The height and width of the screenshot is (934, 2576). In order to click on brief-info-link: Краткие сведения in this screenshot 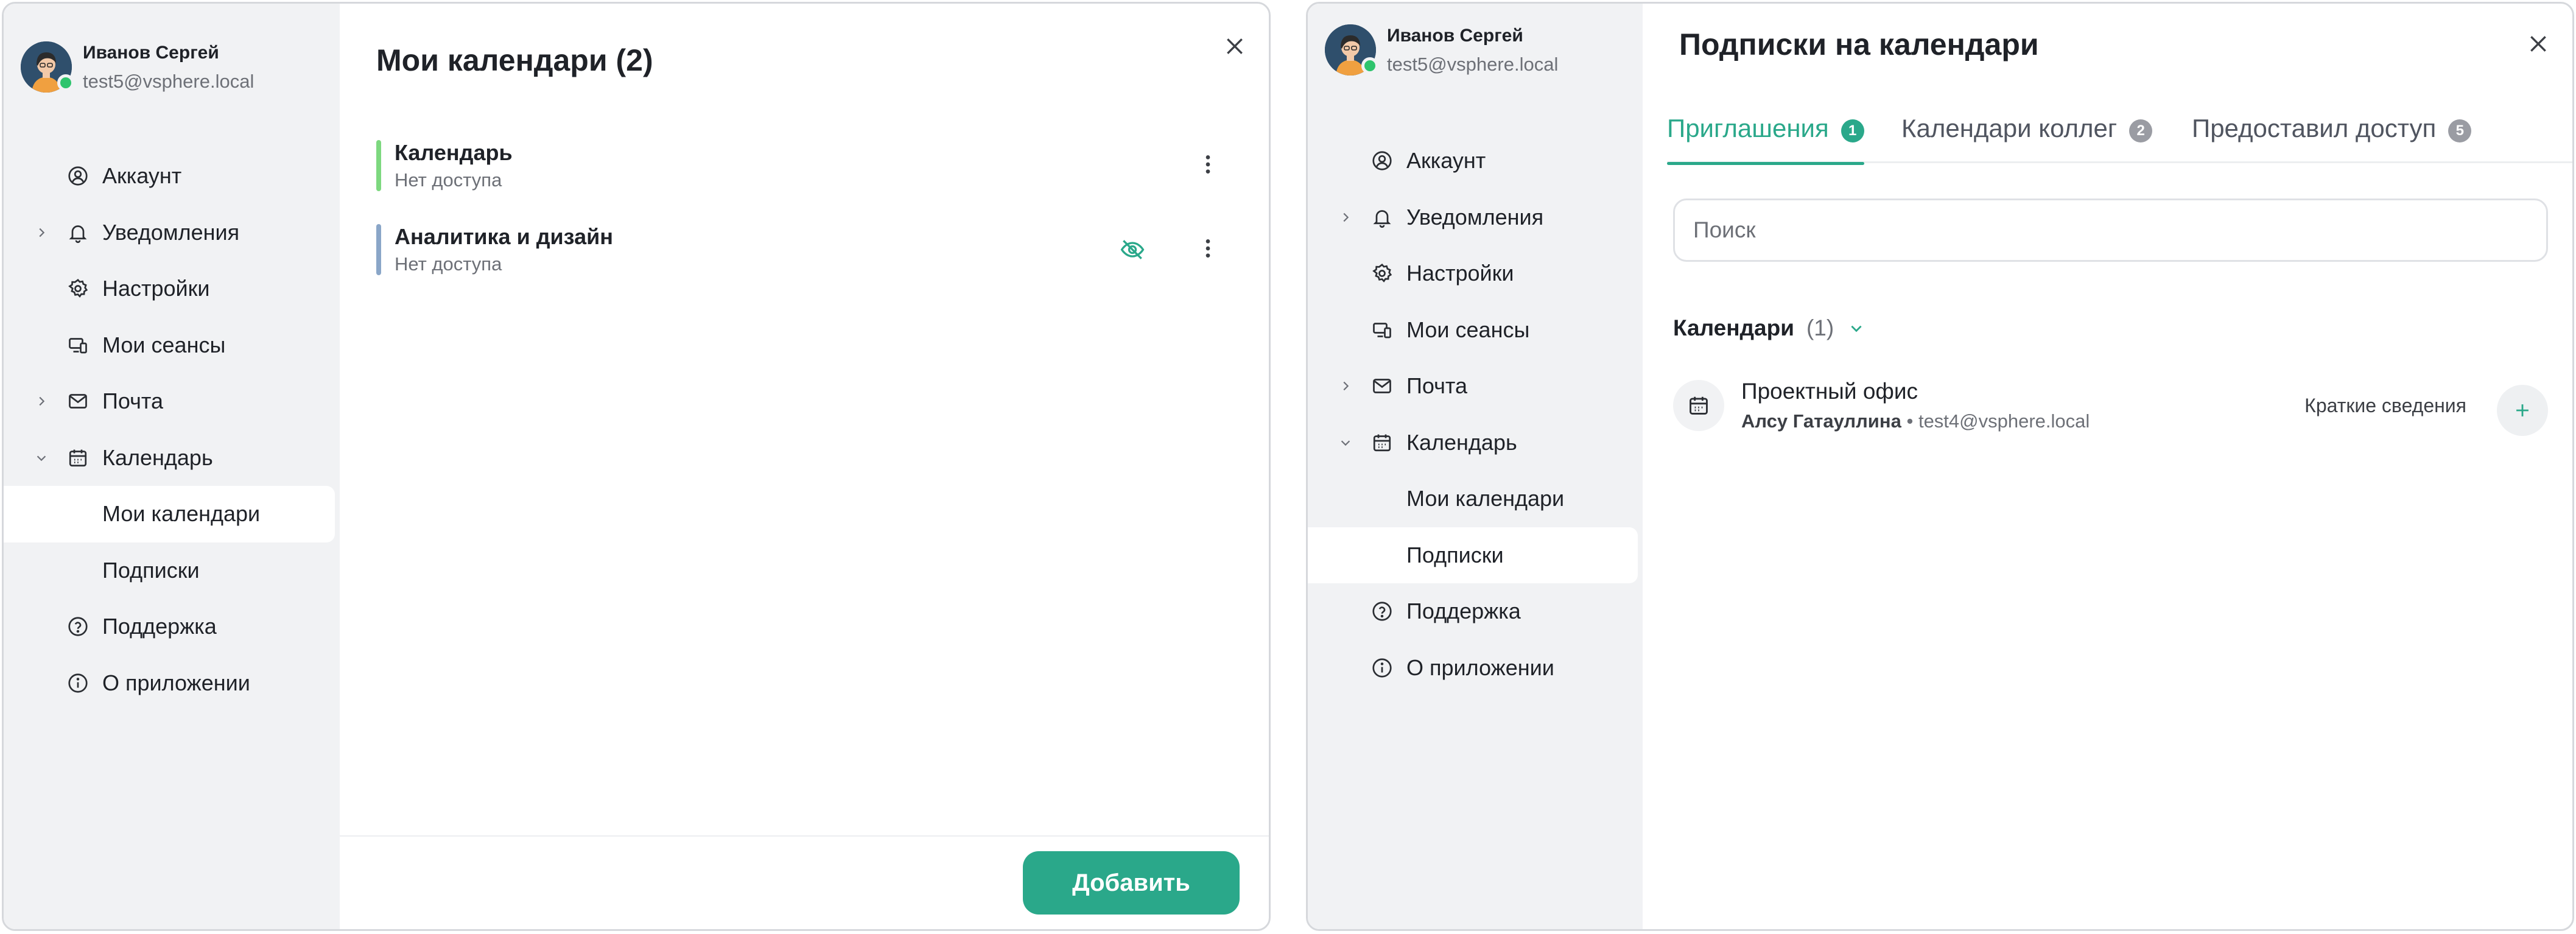, I will do `click(2385, 406)`.